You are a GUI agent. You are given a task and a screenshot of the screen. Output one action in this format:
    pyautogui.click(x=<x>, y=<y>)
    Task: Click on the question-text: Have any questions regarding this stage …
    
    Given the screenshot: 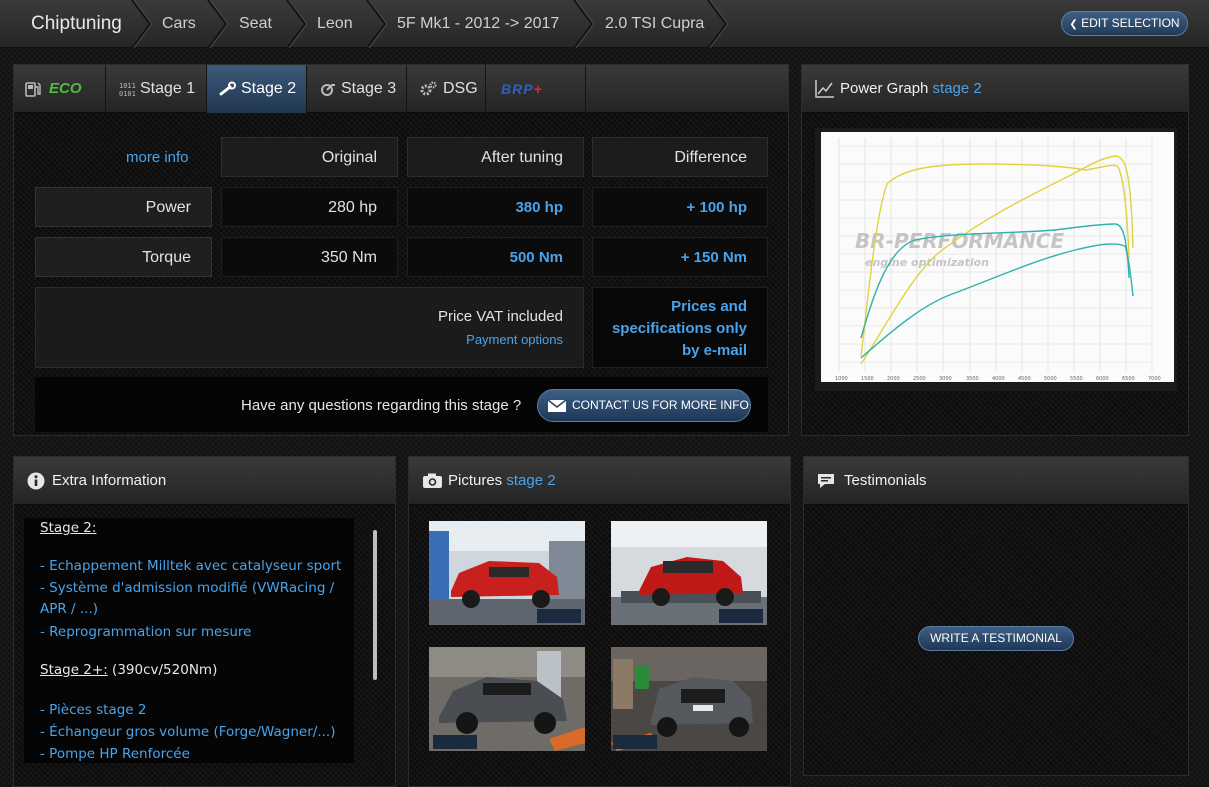 What is the action you would take?
    pyautogui.click(x=381, y=405)
    